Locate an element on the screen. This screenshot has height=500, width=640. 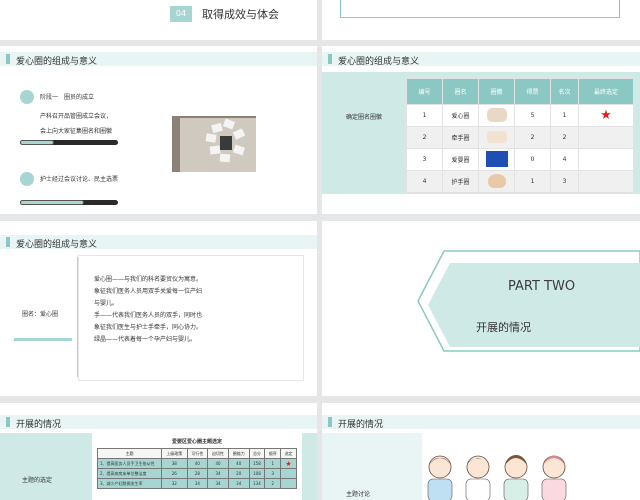
stage1-text: 圈员的成立 is located at coordinates (78, 97).